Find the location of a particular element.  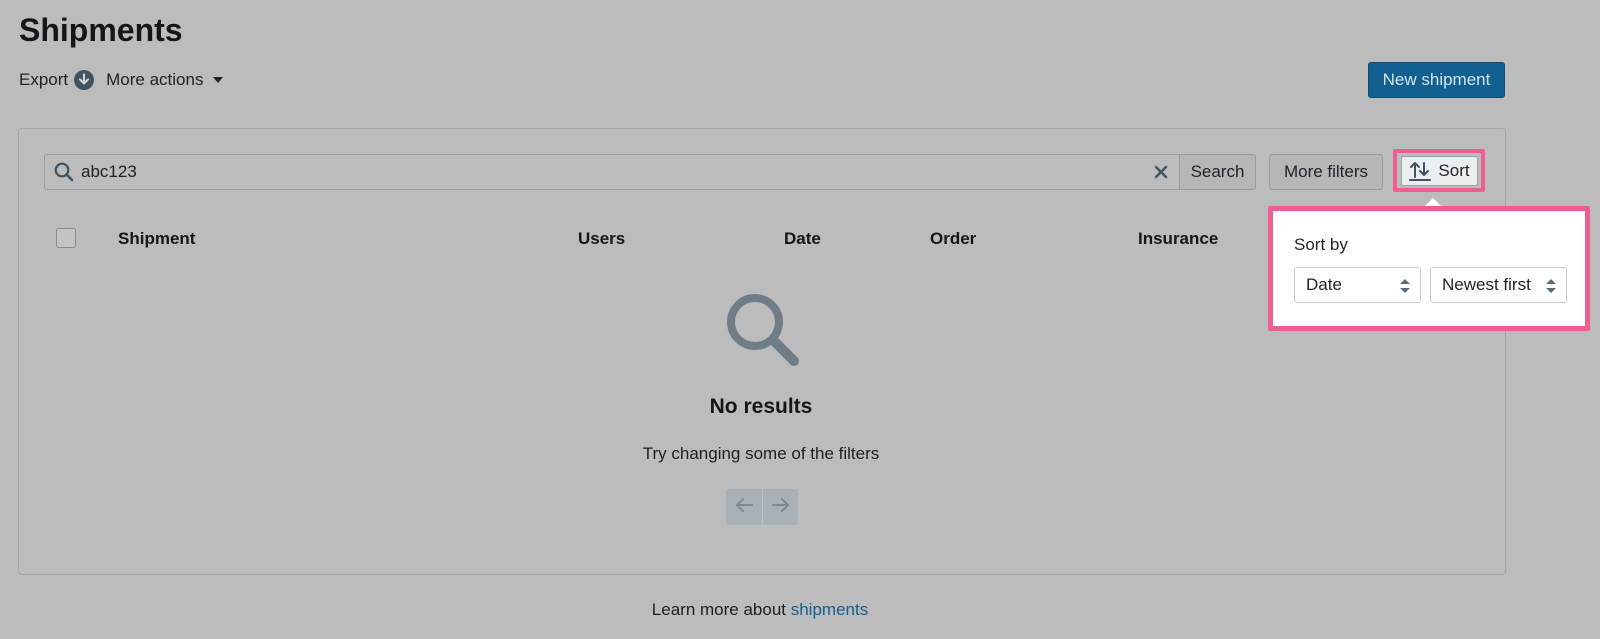

more-filters-button: More filters is located at coordinates (1326, 172).